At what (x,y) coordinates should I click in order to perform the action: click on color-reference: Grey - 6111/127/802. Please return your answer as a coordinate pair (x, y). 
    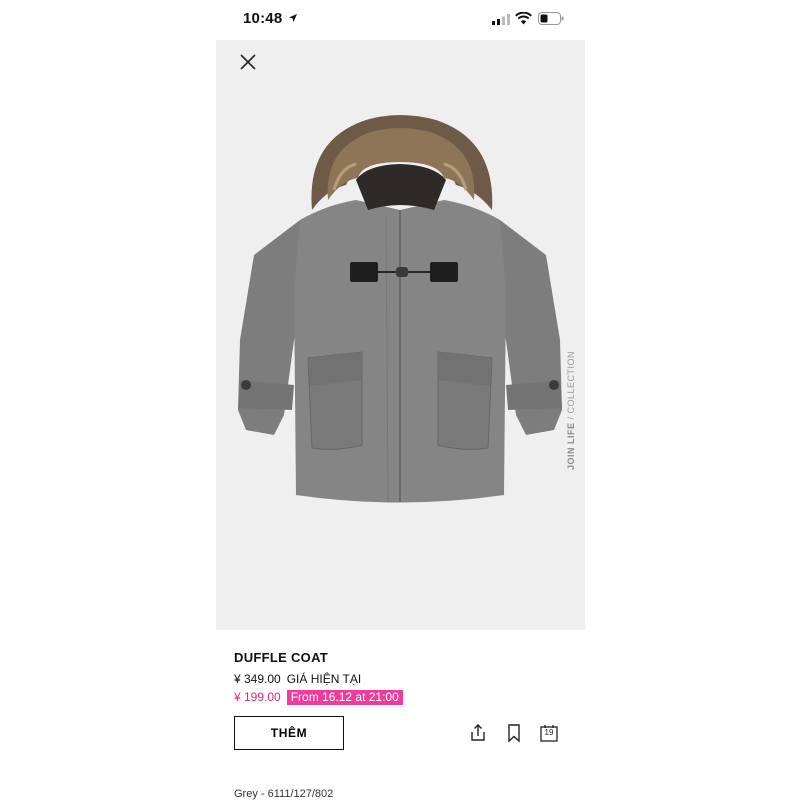
    Looking at the image, I should click on (284, 794).